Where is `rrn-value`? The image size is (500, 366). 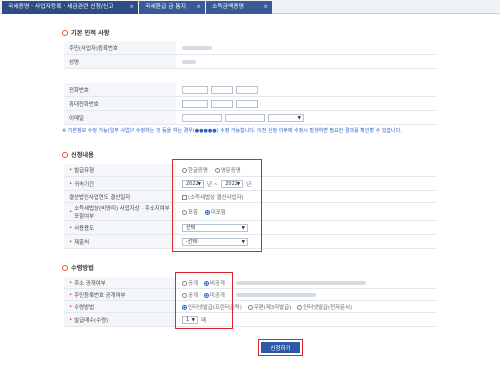
rrn-value is located at coordinates (197, 47).